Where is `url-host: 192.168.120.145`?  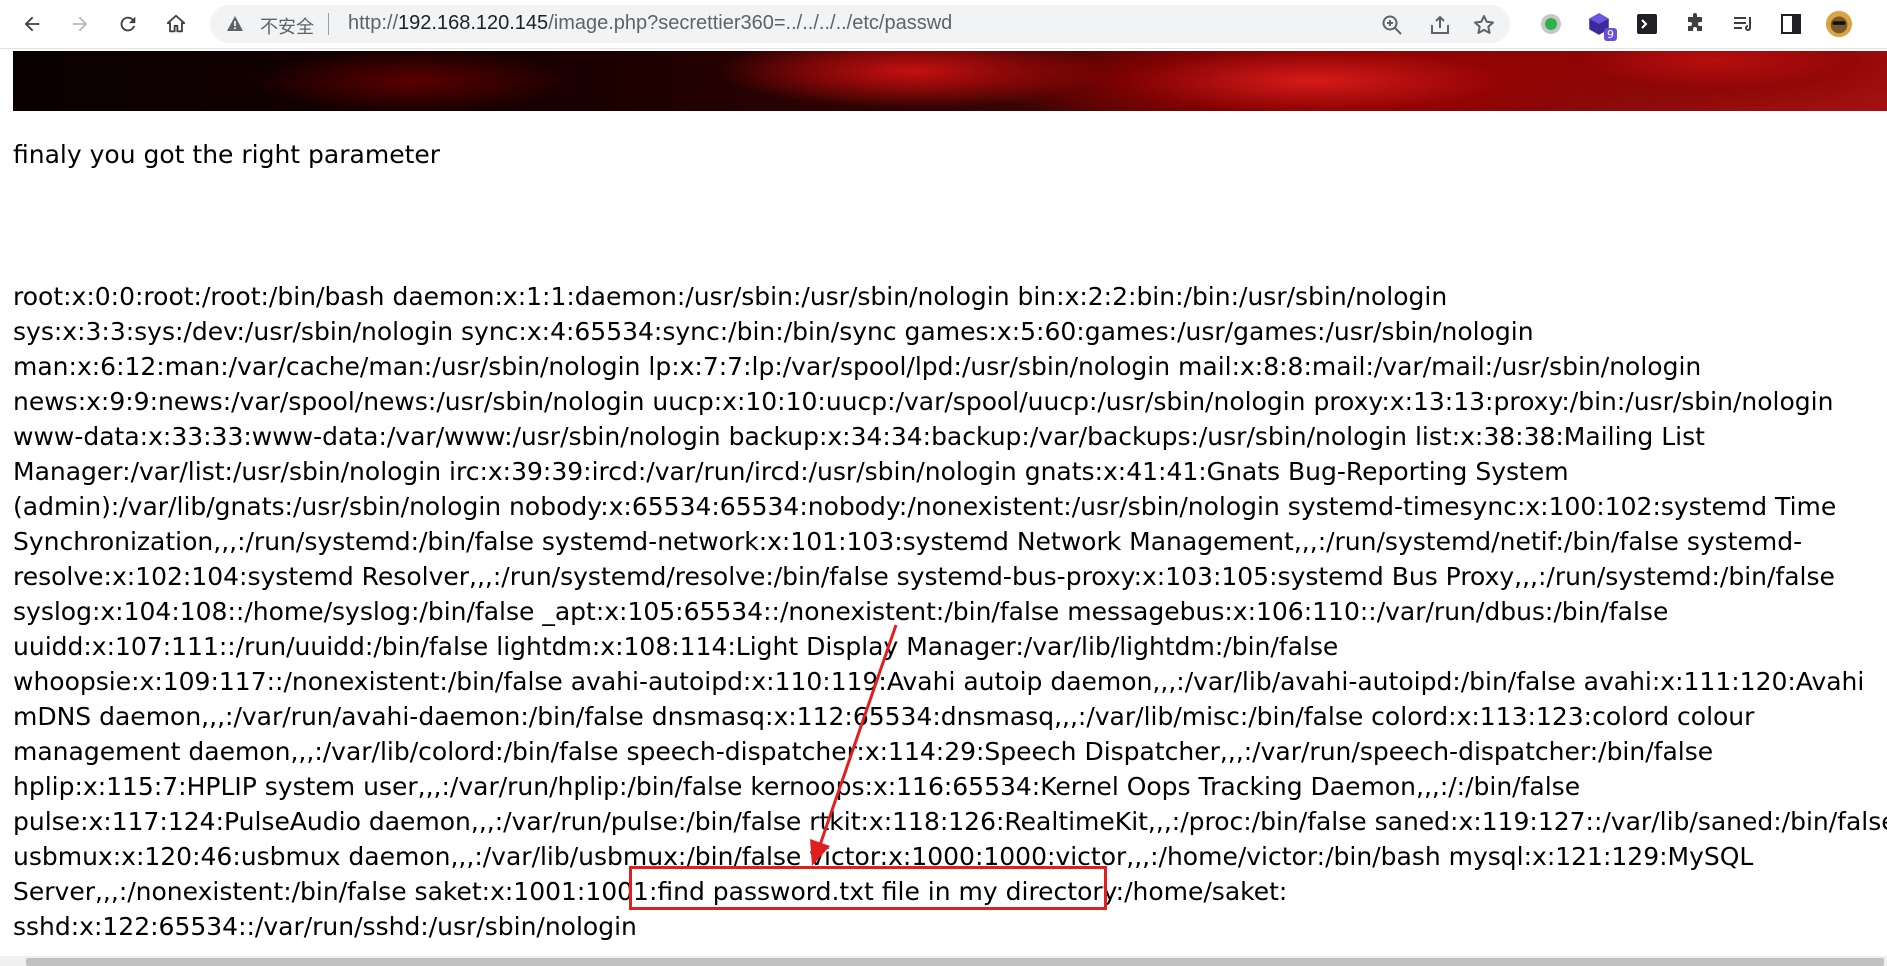 url-host: 192.168.120.145 is located at coordinates (473, 23).